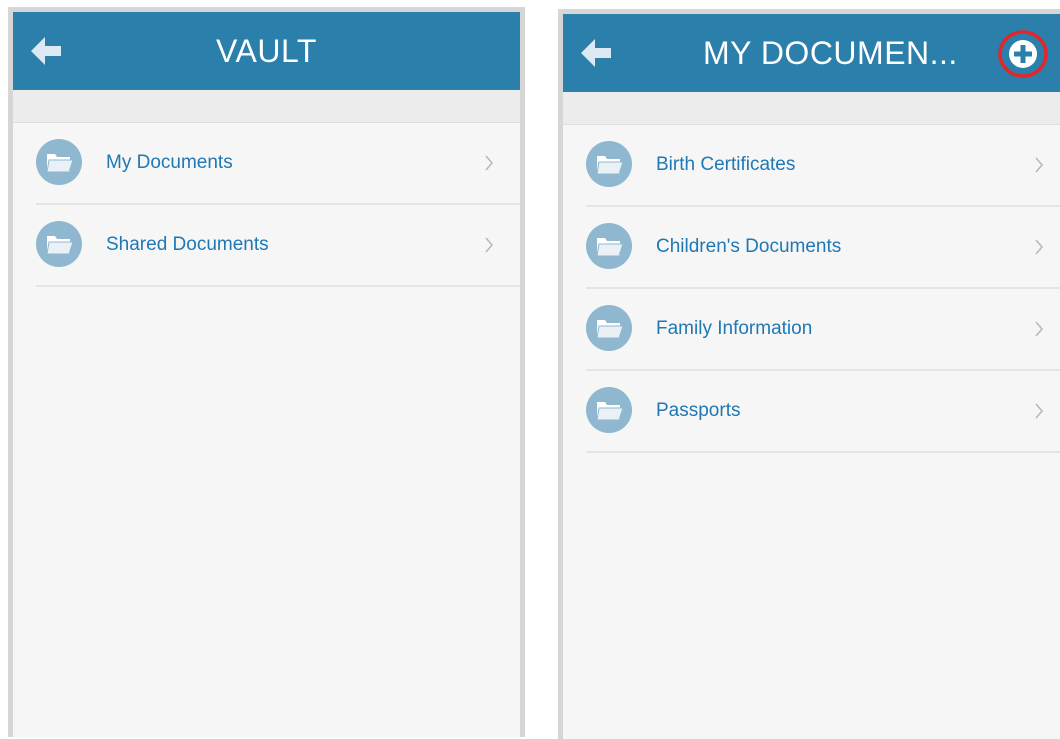  I want to click on list-item-label: Family Information, so click(734, 328).